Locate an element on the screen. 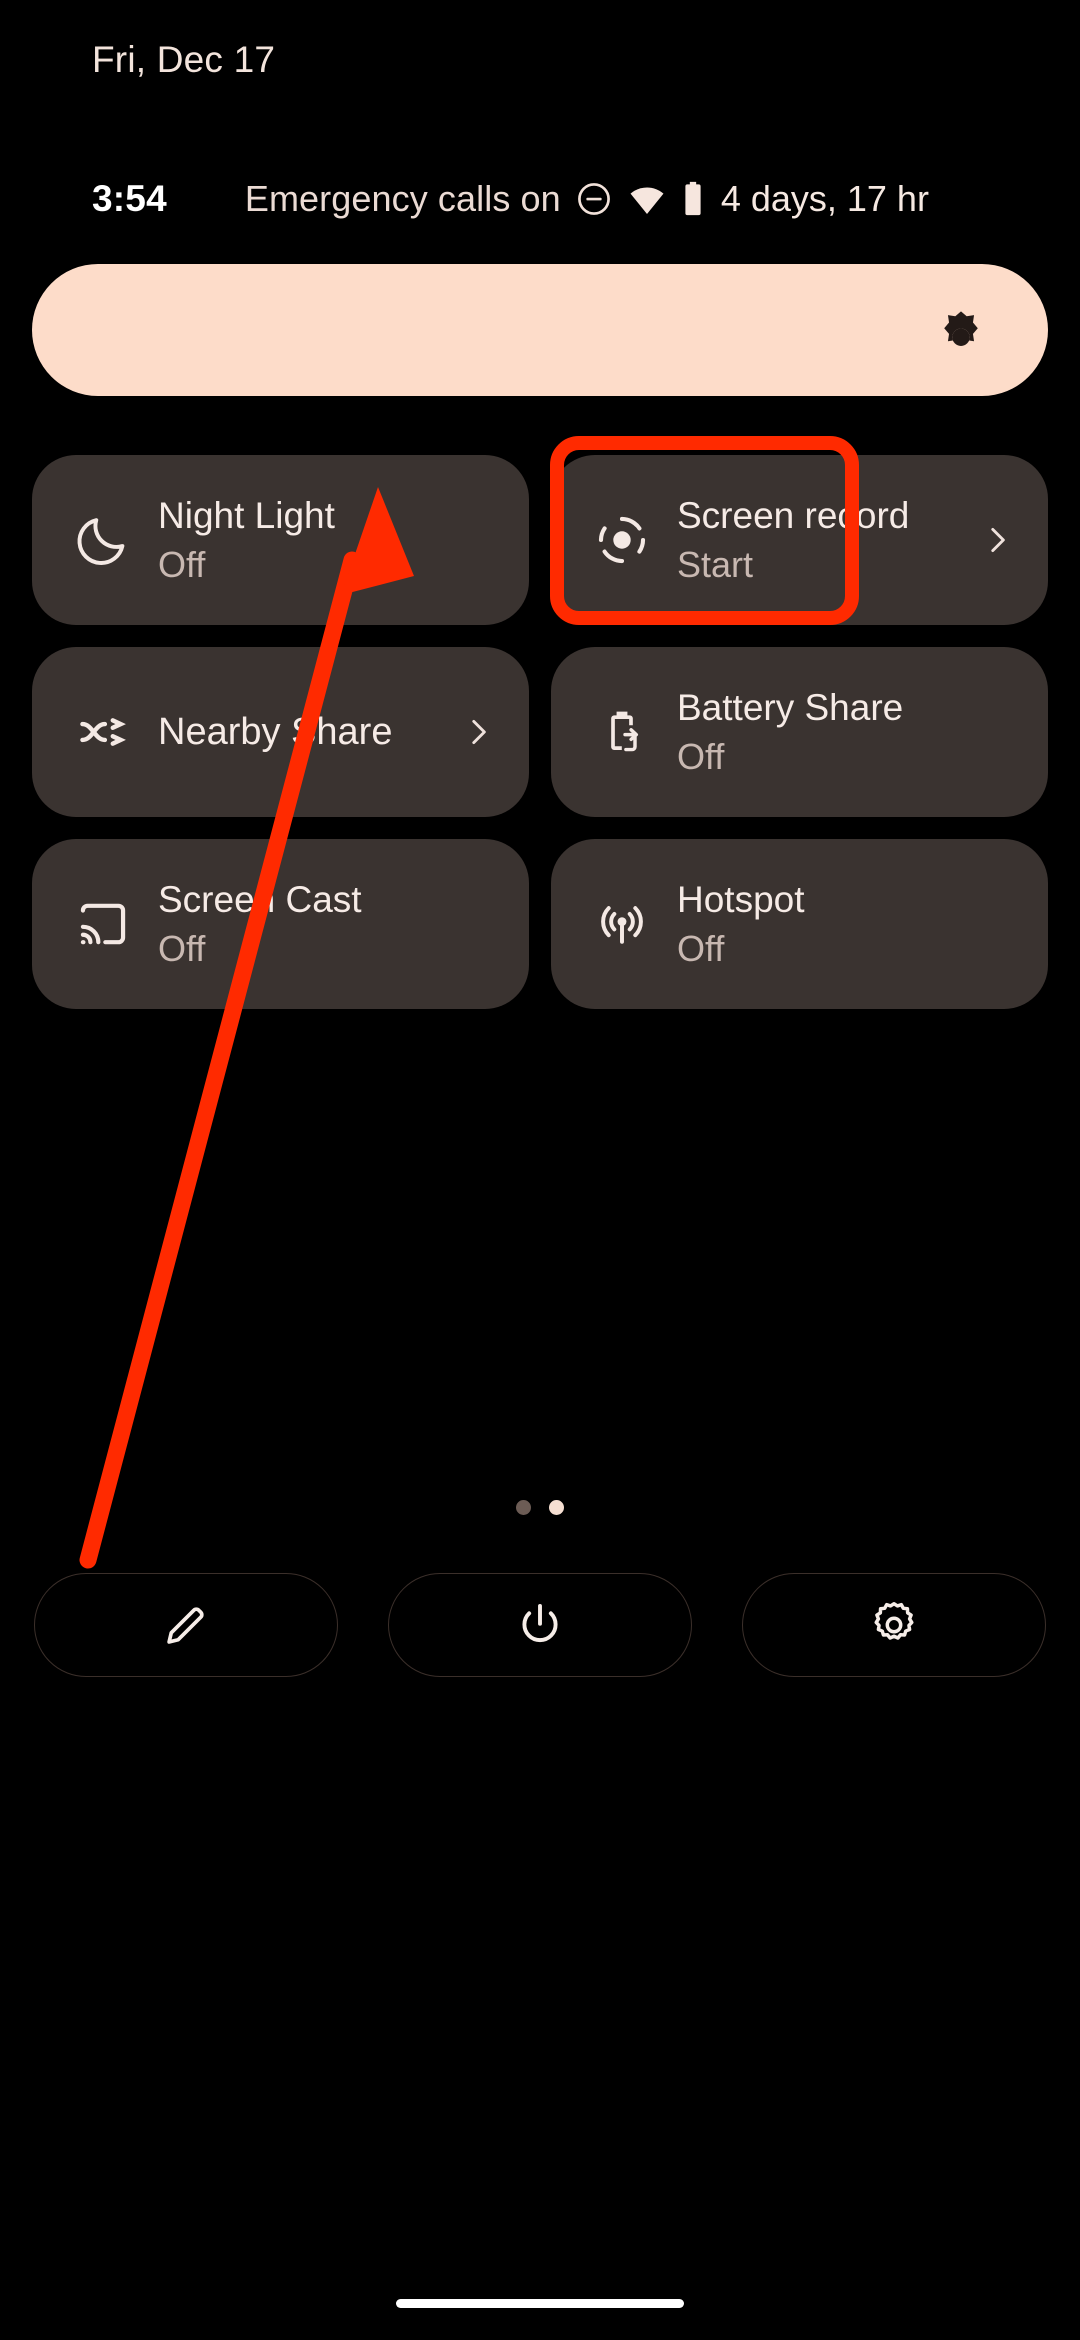 This screenshot has height=2340, width=1080. tile-battery-share: Battery Share Off is located at coordinates (799, 732).